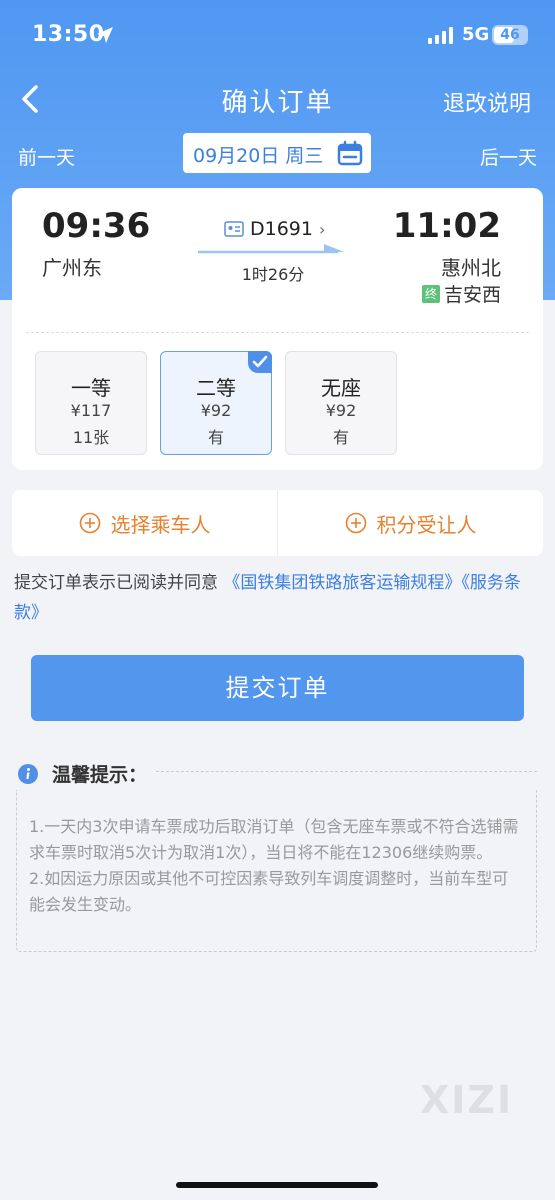 The image size is (555, 1200). Describe the element at coordinates (277, 688) in the screenshot. I see `submit-order-button: 提交订单` at that location.